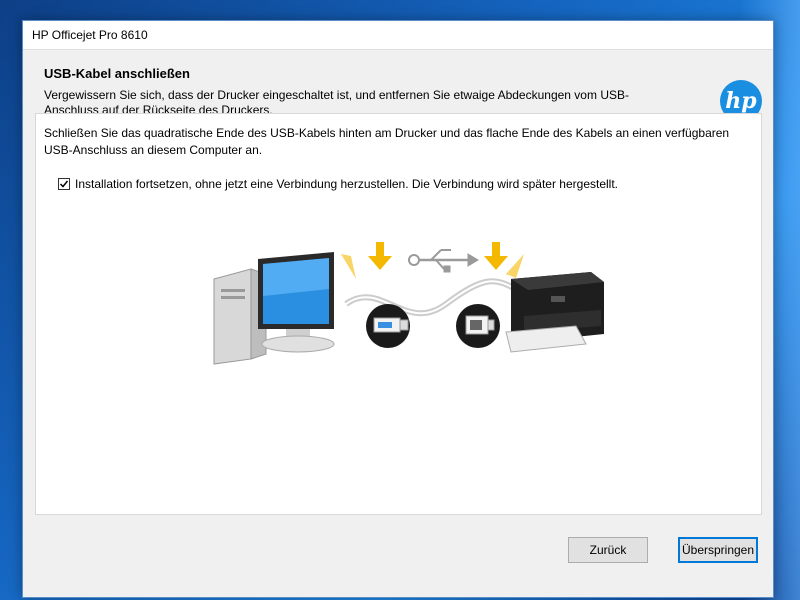 This screenshot has width=800, height=600. What do you see at coordinates (274, 308) in the screenshot?
I see `computer-icon` at bounding box center [274, 308].